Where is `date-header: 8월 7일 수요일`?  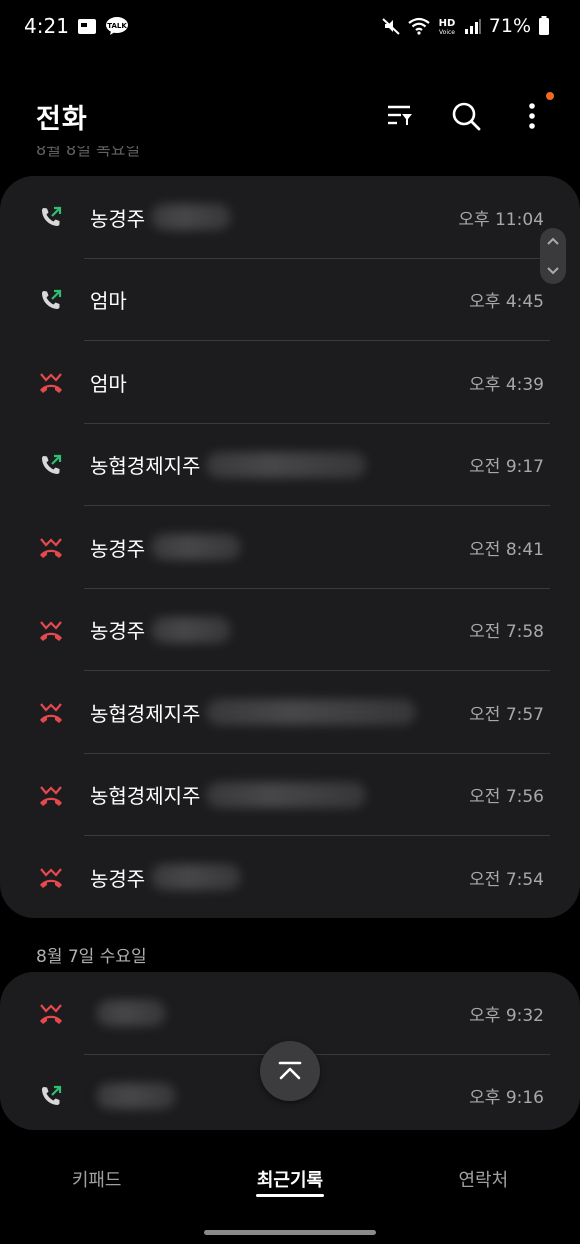 date-header: 8월 7일 수요일 is located at coordinates (91, 957).